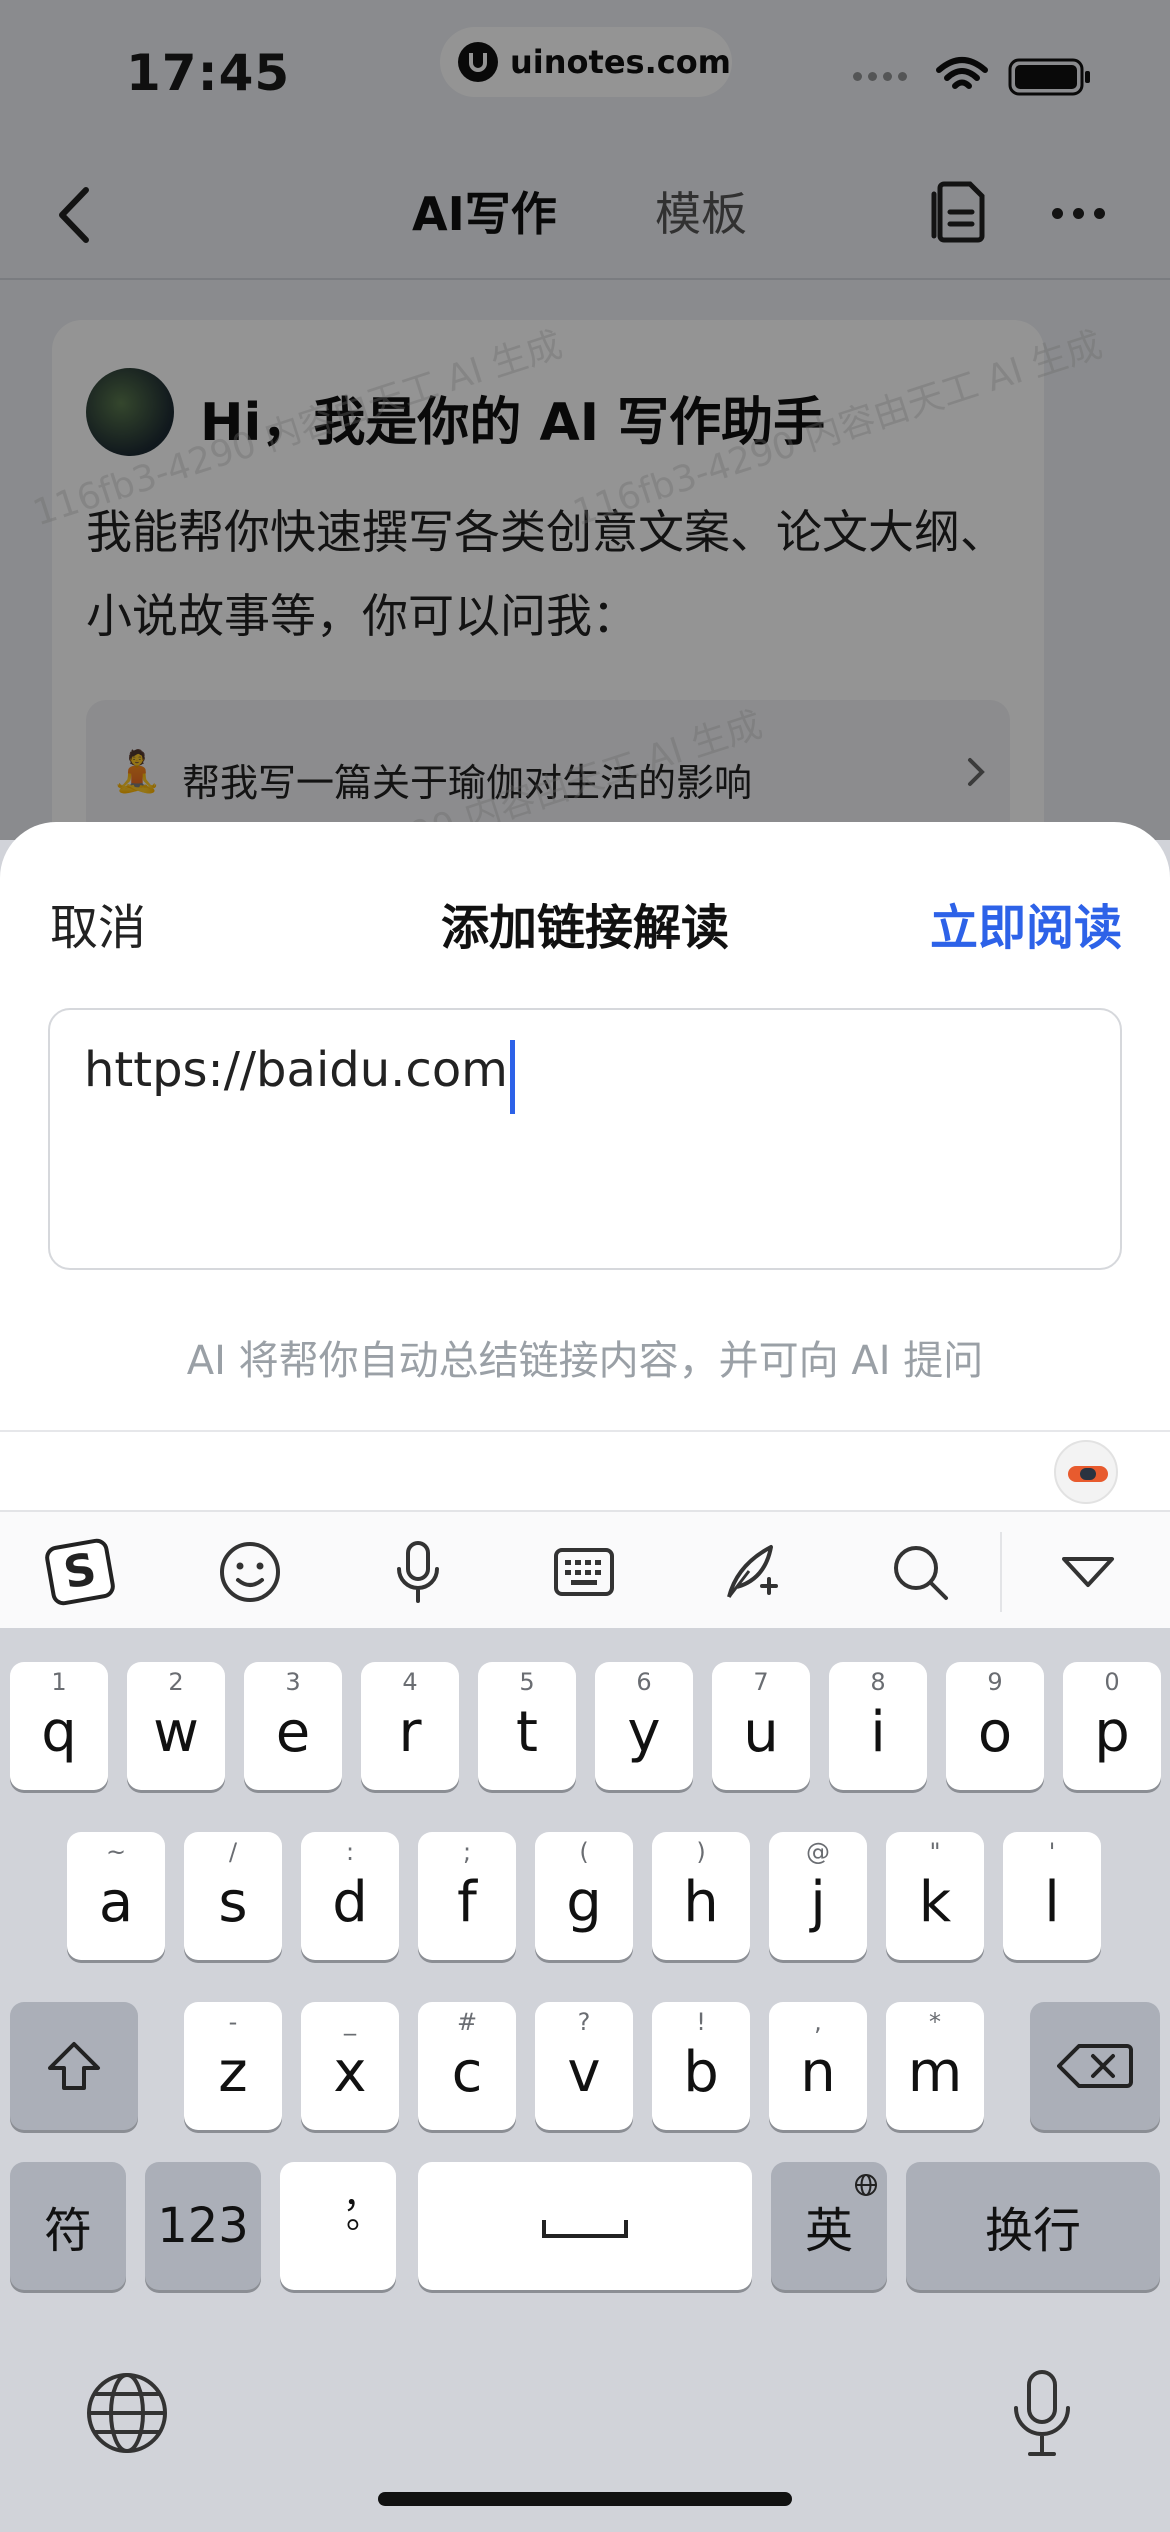  What do you see at coordinates (878, 1726) in the screenshot?
I see `key-i: 8i` at bounding box center [878, 1726].